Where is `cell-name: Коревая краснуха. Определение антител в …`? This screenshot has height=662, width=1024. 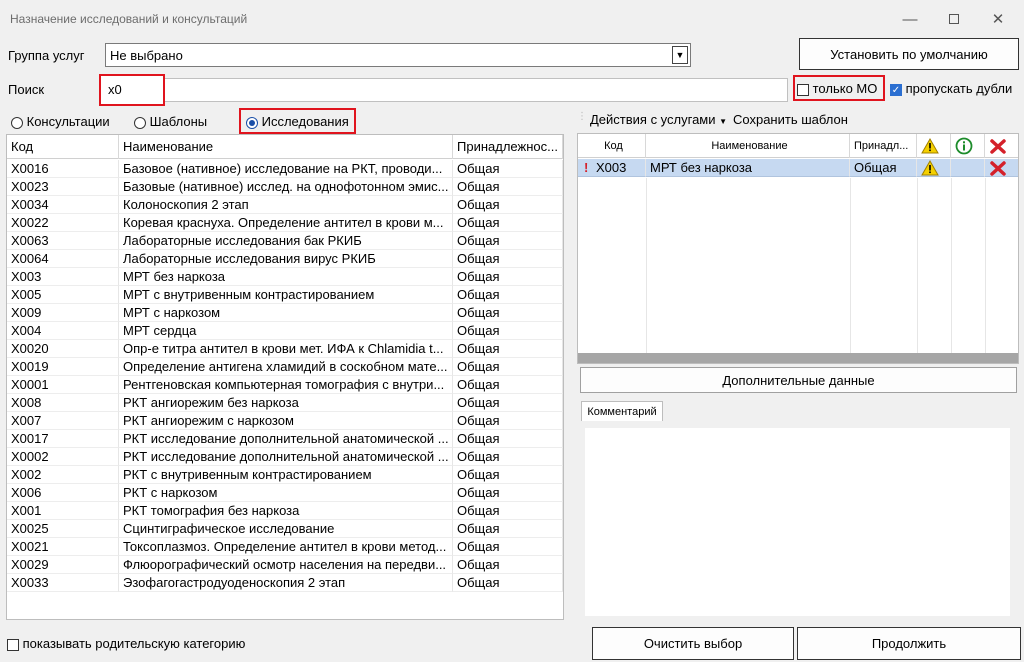 cell-name: Коревая краснуха. Определение антител в … is located at coordinates (286, 223).